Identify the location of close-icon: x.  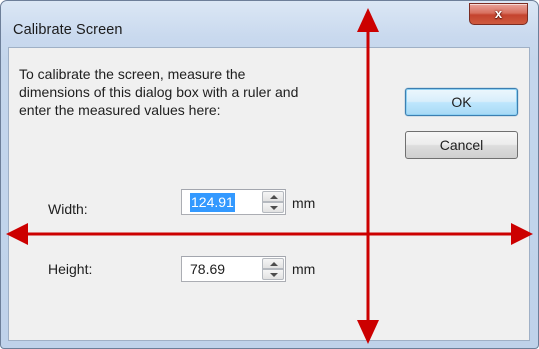
(498, 13).